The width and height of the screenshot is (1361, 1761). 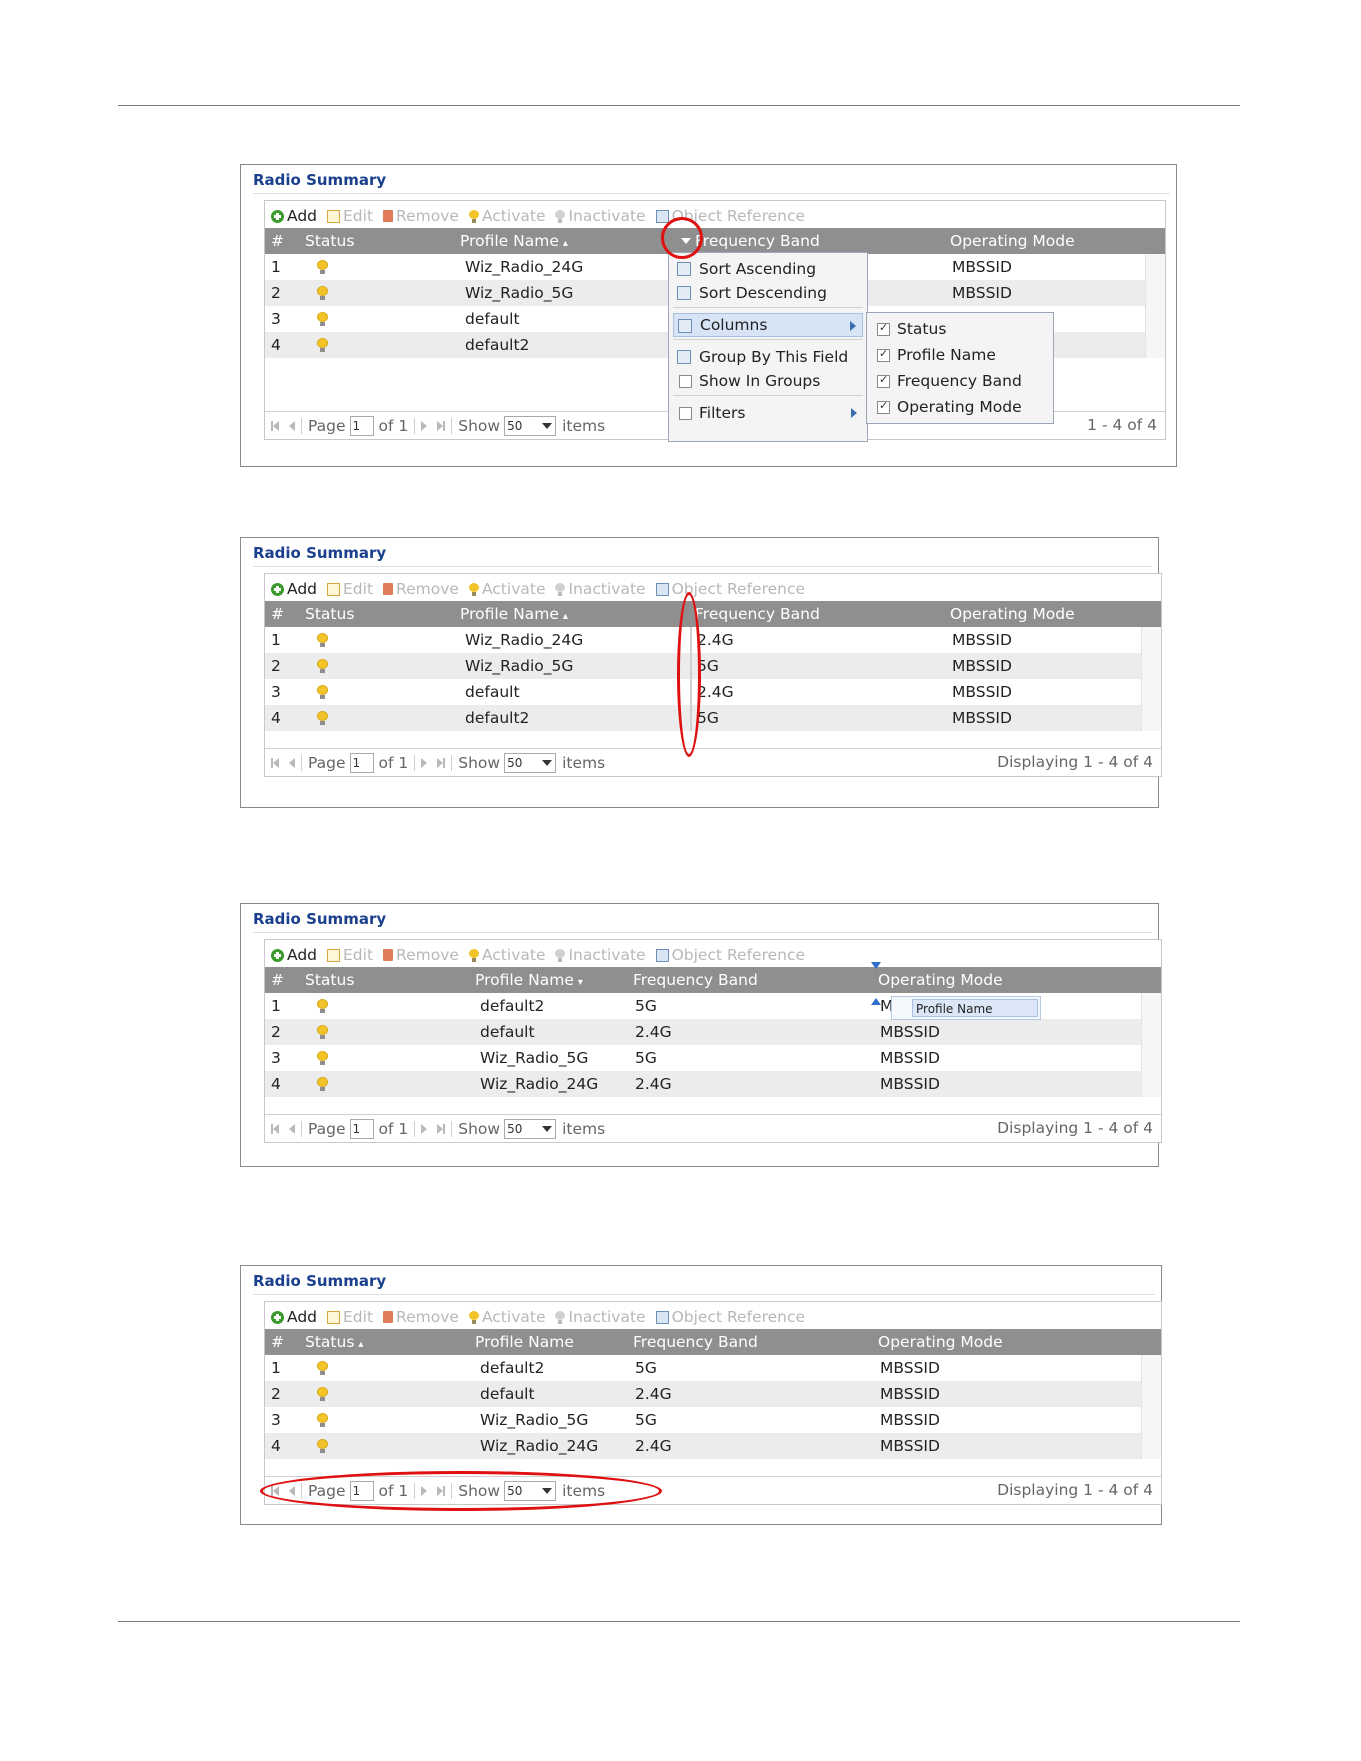 I want to click on sort-ascending-item: Sort Ascending, so click(x=768, y=269).